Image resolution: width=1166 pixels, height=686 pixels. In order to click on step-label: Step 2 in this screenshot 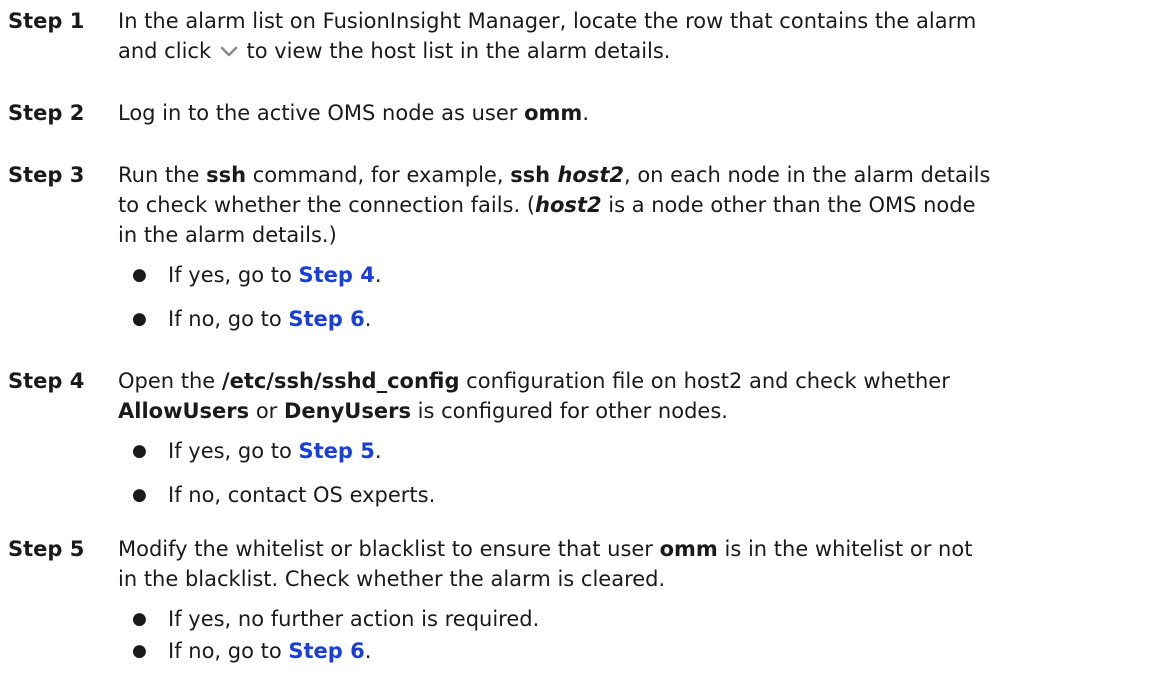, I will do `click(46, 113)`.